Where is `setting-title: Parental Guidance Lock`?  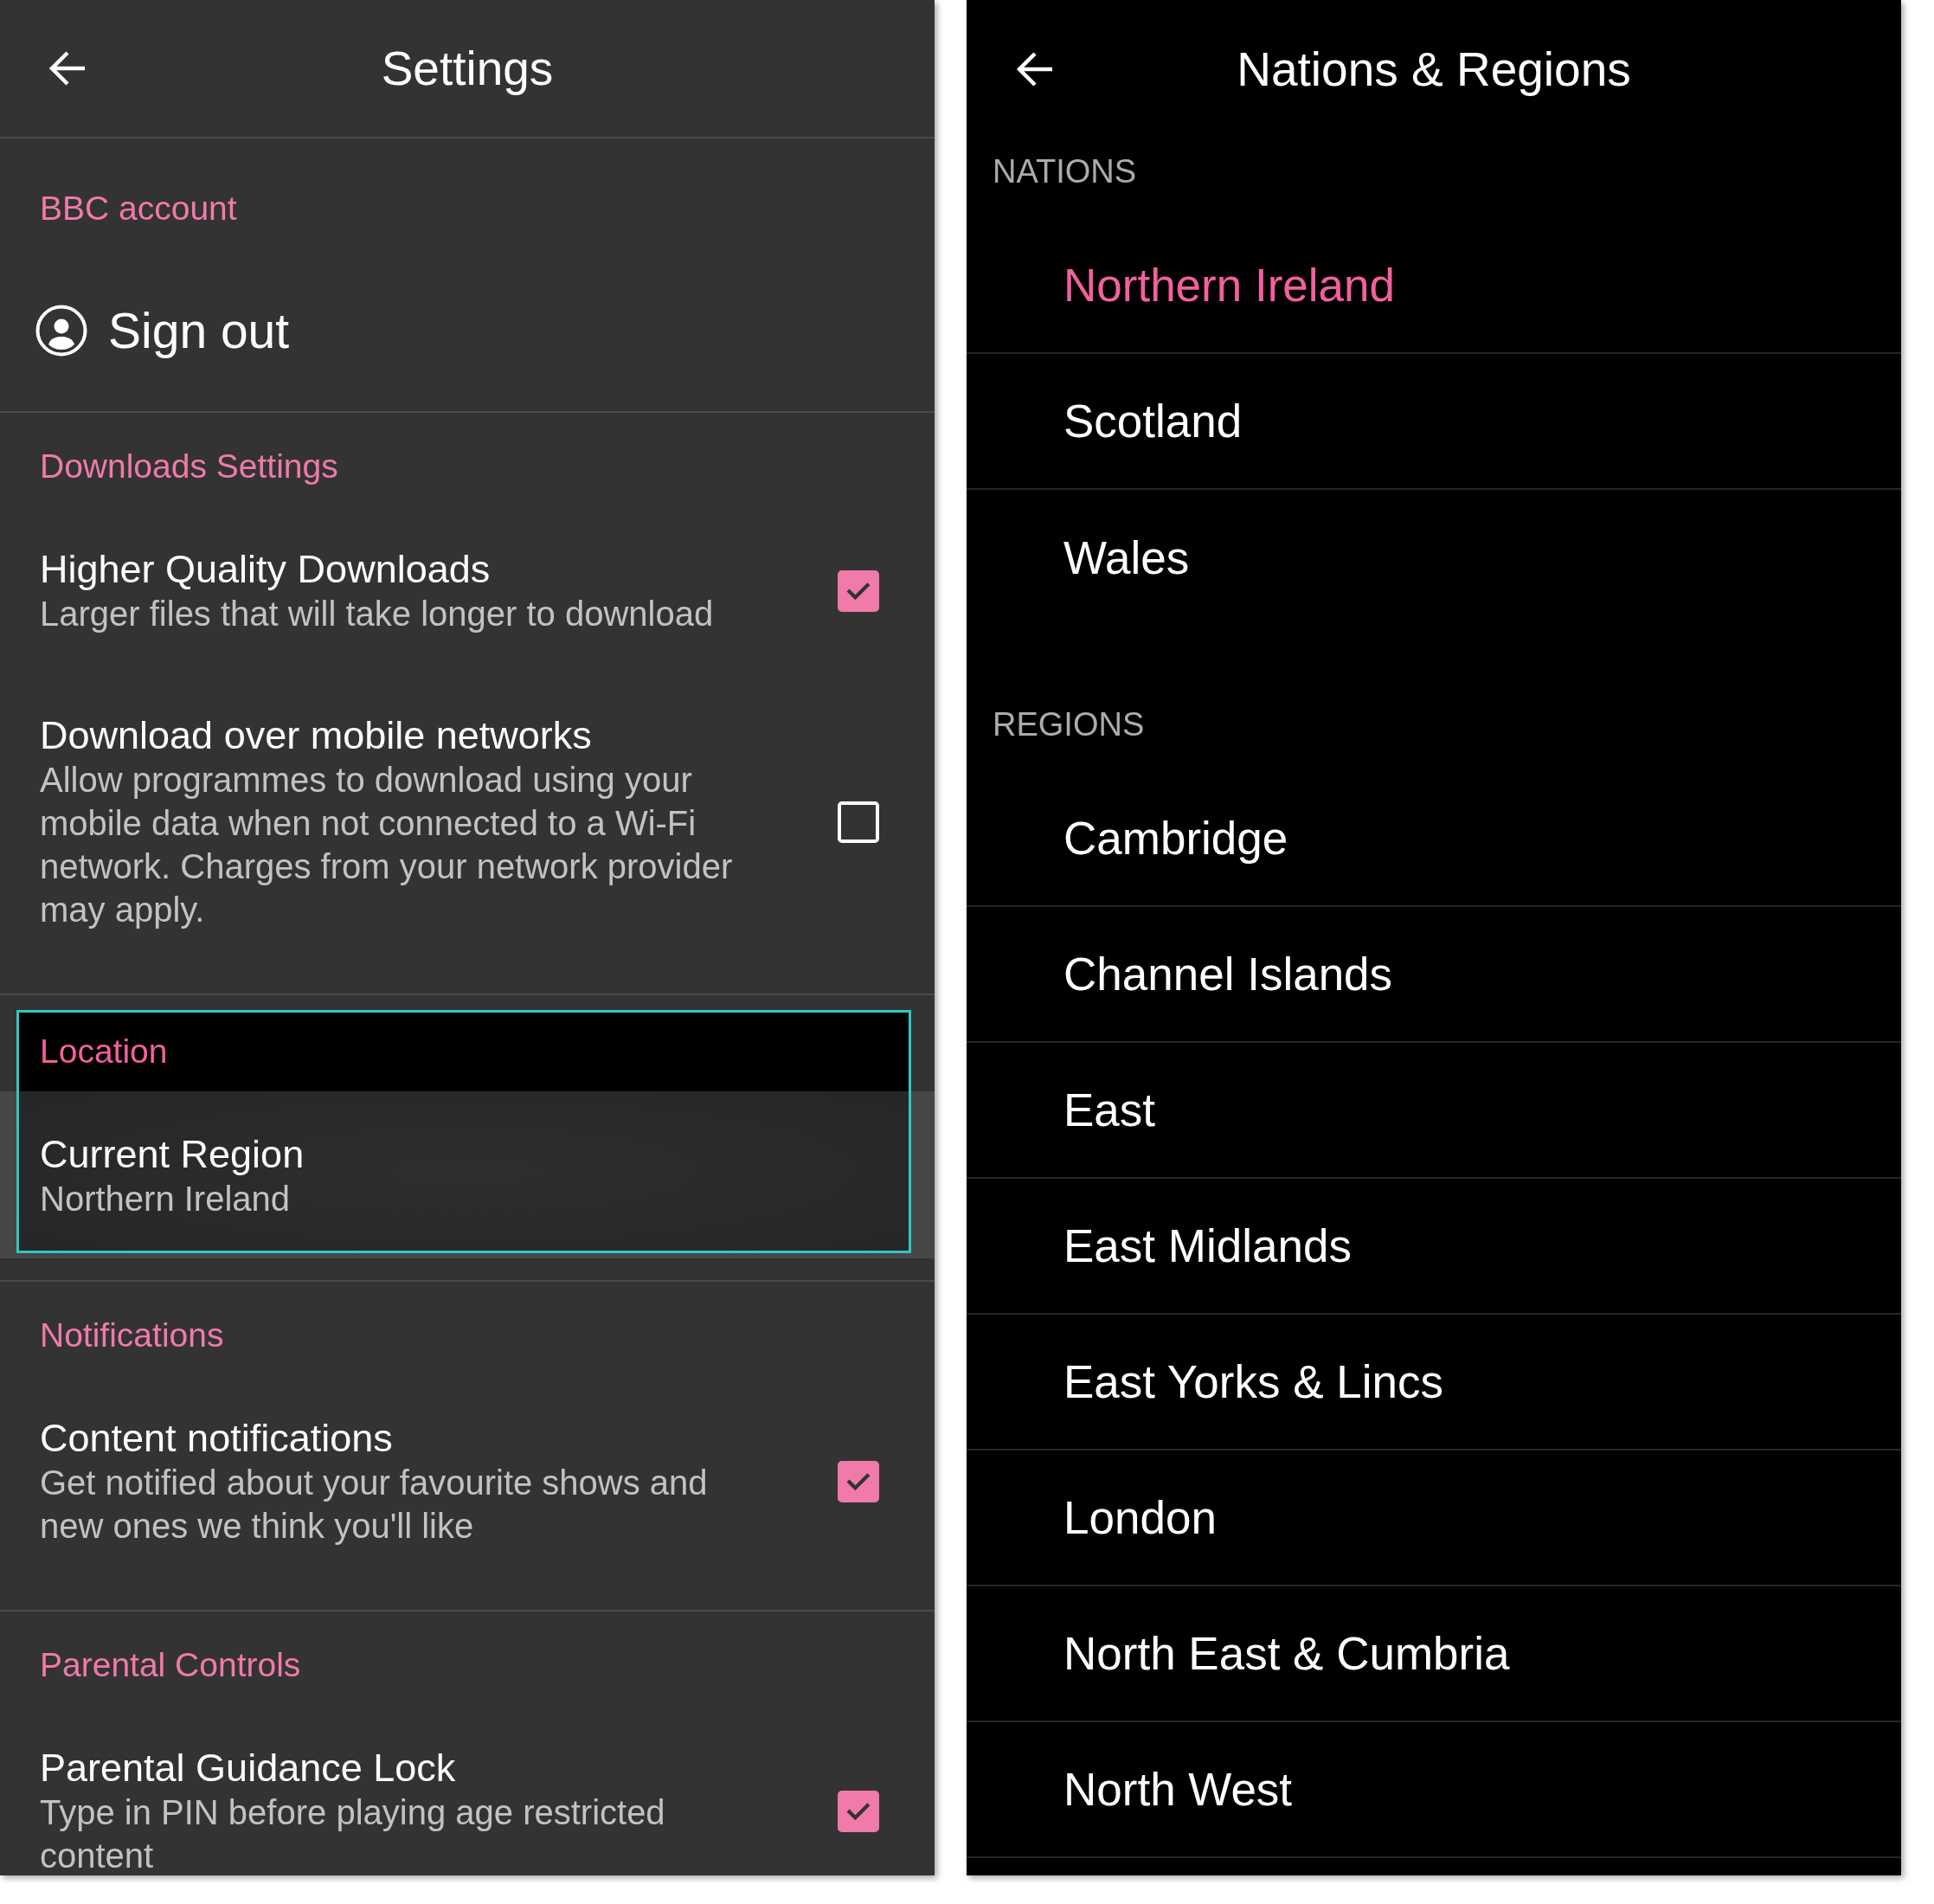
setting-title: Parental Guidance Lock is located at coordinates (248, 1768).